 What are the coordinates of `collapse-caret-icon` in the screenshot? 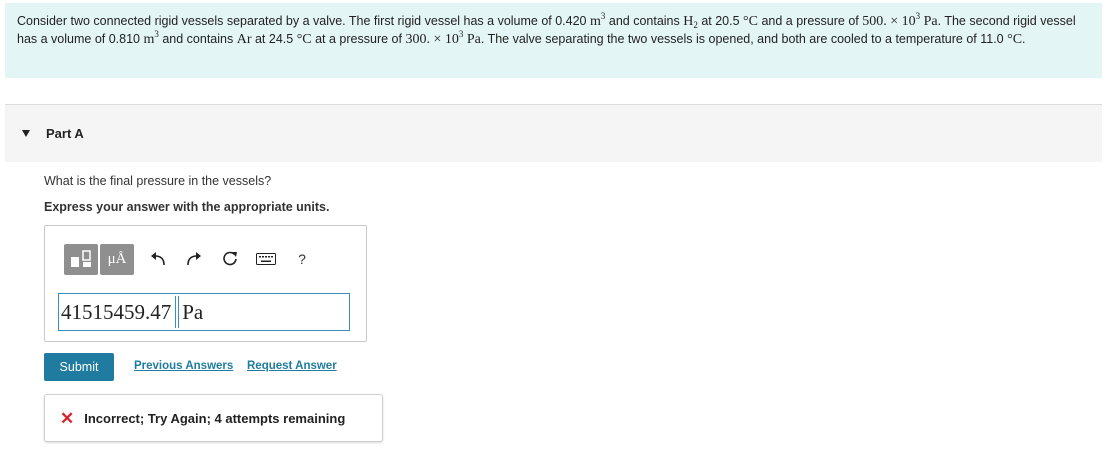 It's located at (26, 133).